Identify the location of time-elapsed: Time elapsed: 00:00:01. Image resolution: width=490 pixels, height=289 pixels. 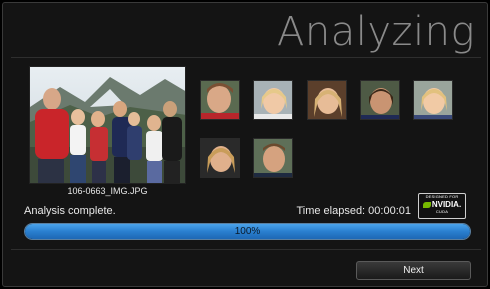
(353, 211).